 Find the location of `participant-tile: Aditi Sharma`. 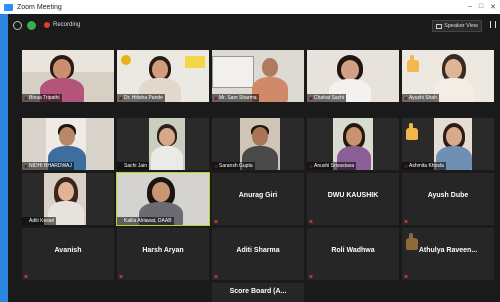

participant-tile: Aditi Sharma is located at coordinates (258, 254).